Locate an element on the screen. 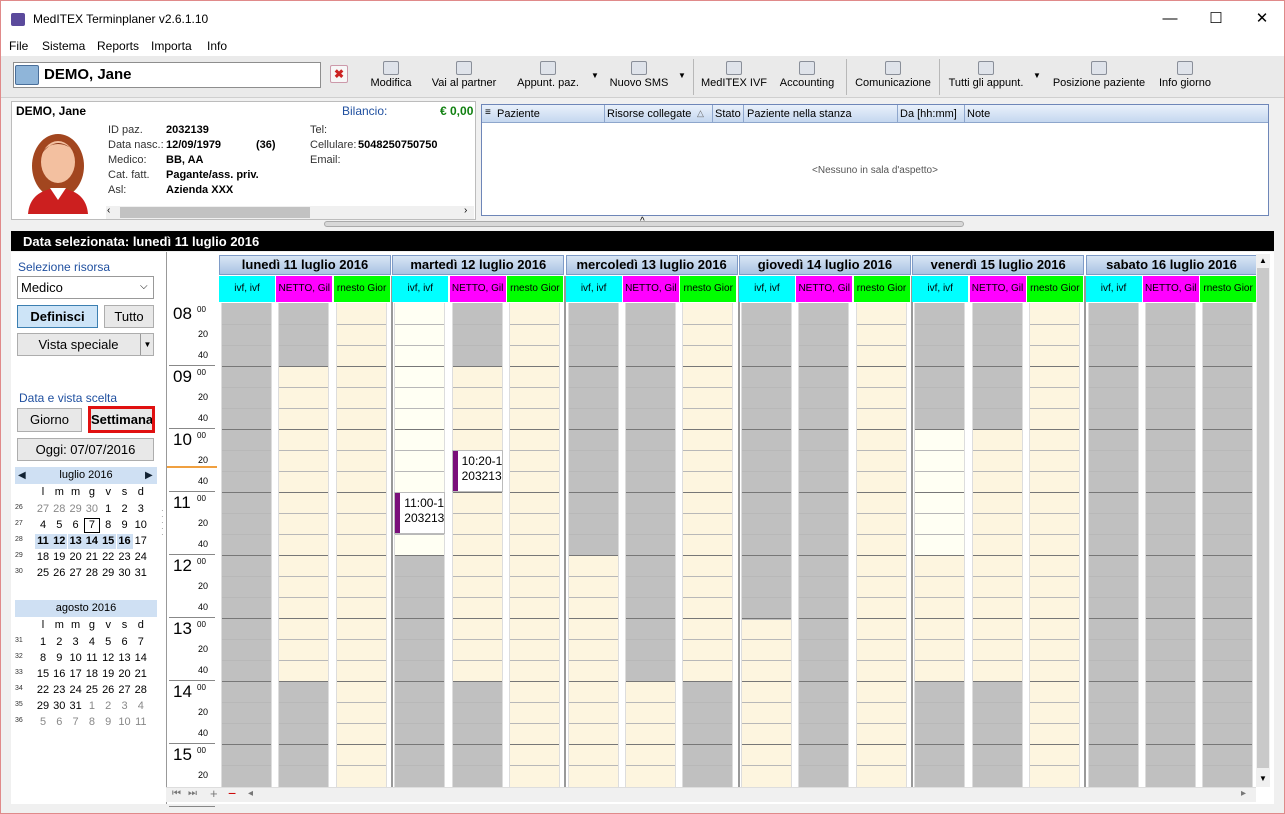 Image resolution: width=1285 pixels, height=814 pixels. toolbar-meditex-ivf: MedITEX IVF is located at coordinates (734, 77).